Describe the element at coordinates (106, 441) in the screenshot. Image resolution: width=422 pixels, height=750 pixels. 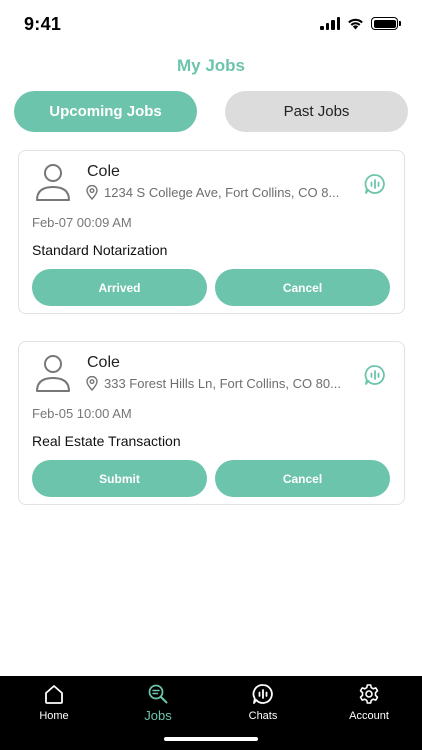
I see `job-service-type: Real Estate Transaction` at that location.